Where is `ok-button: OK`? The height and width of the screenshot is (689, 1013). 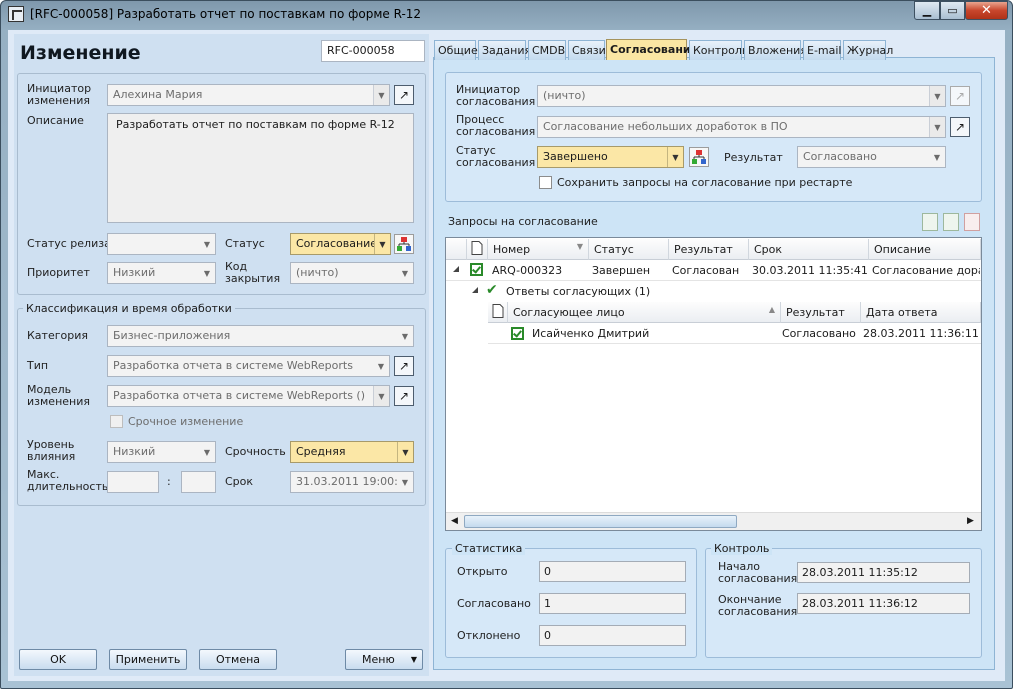 ok-button: OK is located at coordinates (58, 659).